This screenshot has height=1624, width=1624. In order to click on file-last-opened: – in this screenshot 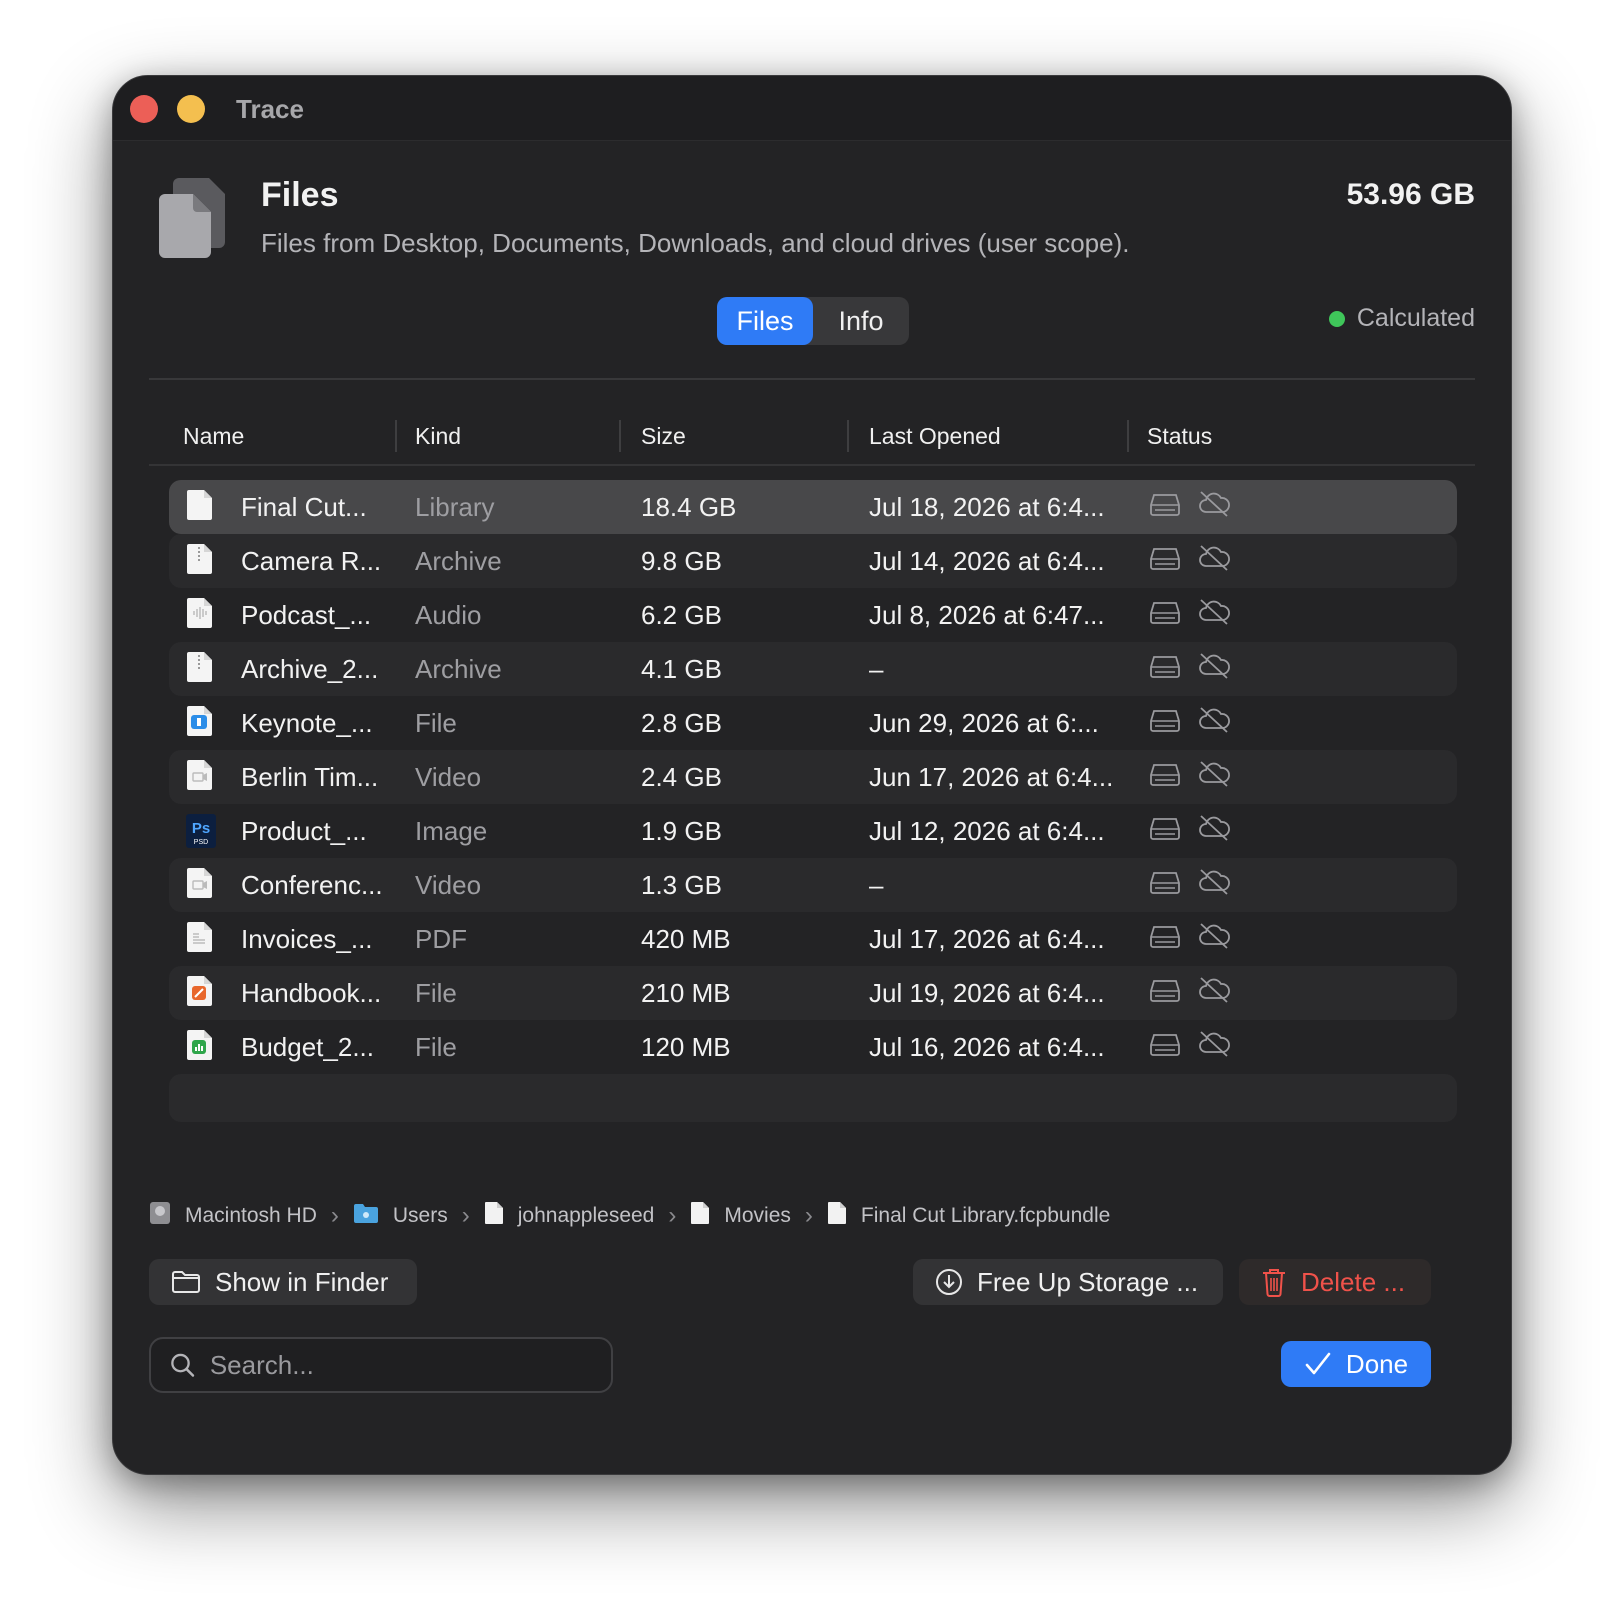, I will do `click(876, 668)`.